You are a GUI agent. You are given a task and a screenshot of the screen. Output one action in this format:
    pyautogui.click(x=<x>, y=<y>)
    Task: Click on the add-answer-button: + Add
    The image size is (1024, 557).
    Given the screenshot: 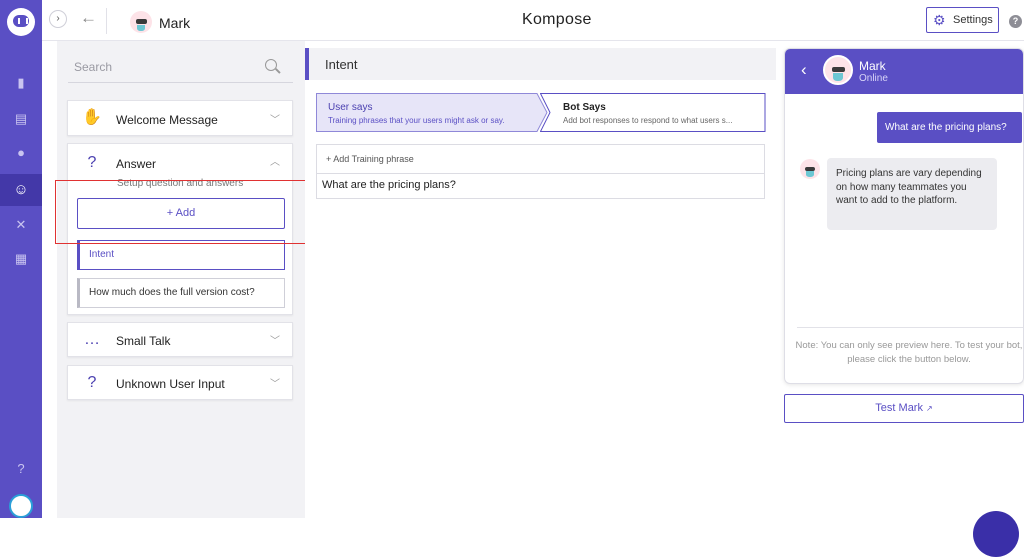 What is the action you would take?
    pyautogui.click(x=181, y=213)
    